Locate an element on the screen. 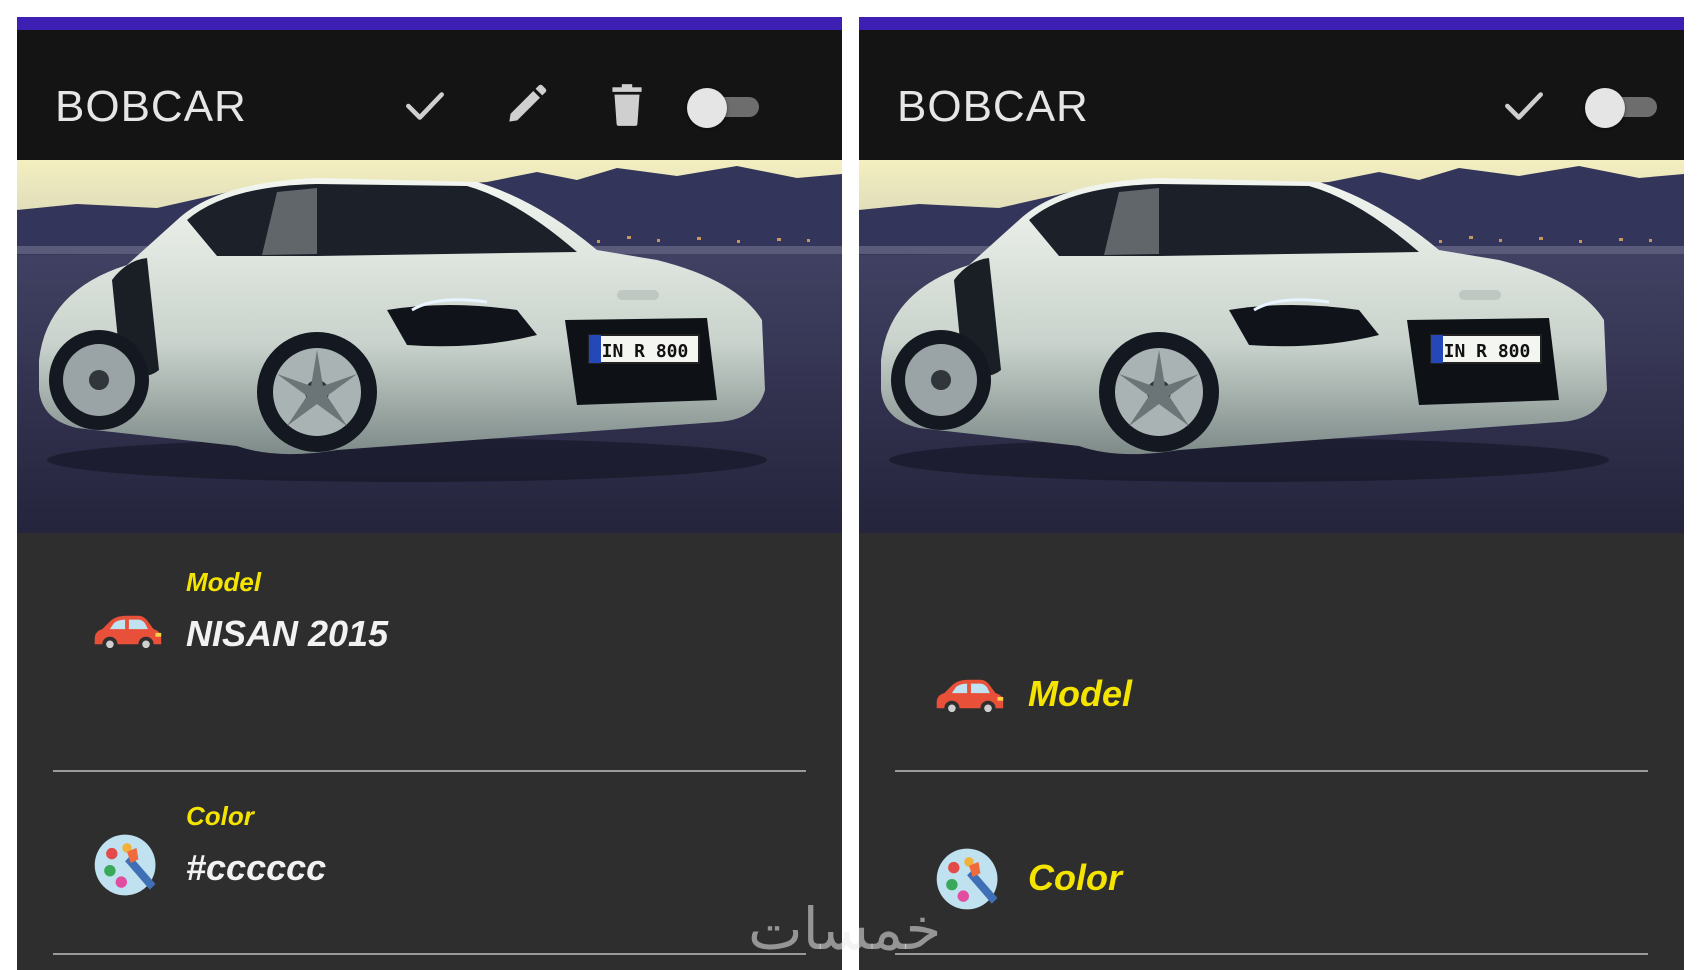  field-row-model: Model is located at coordinates (1271, 697).